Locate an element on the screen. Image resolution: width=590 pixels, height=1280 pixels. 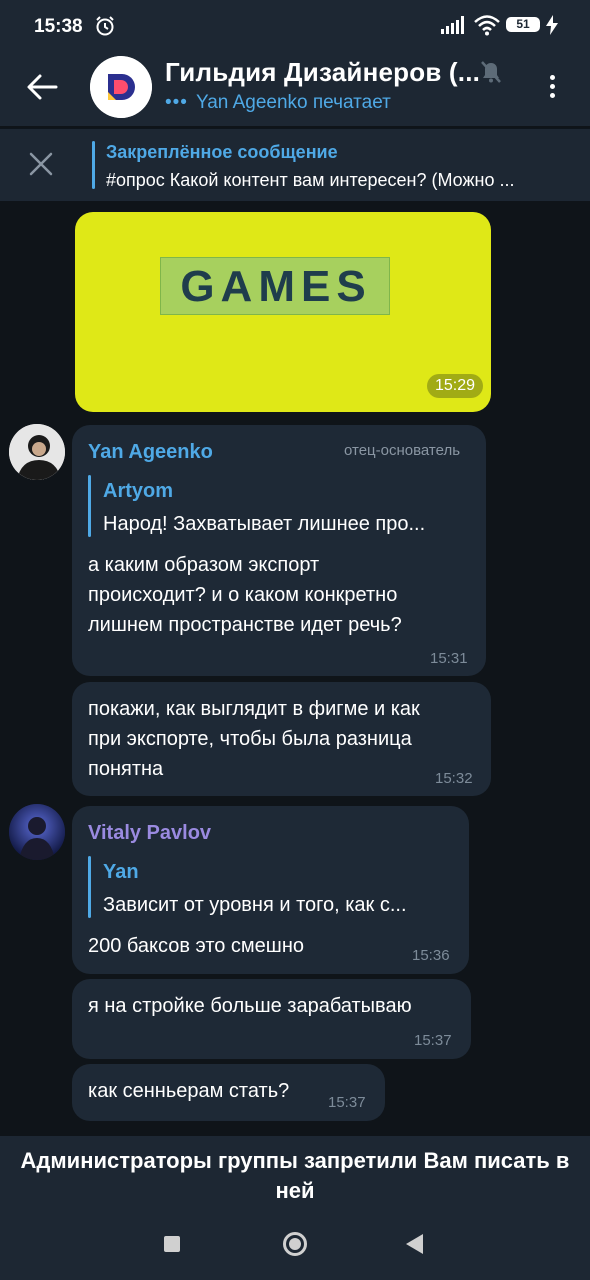
pin-title: Закреплённое сообщение is located at coordinates (222, 152).